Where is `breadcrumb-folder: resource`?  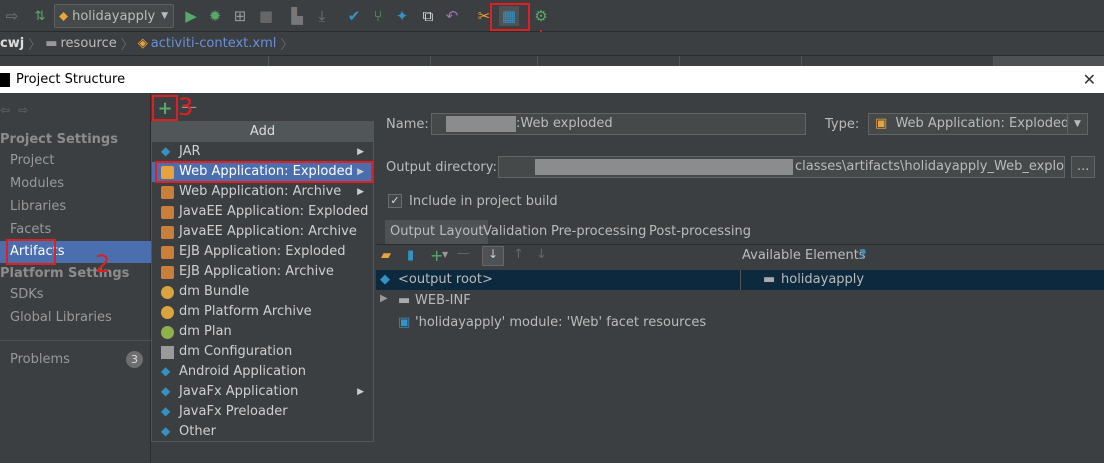
breadcrumb-folder: resource is located at coordinates (88, 43).